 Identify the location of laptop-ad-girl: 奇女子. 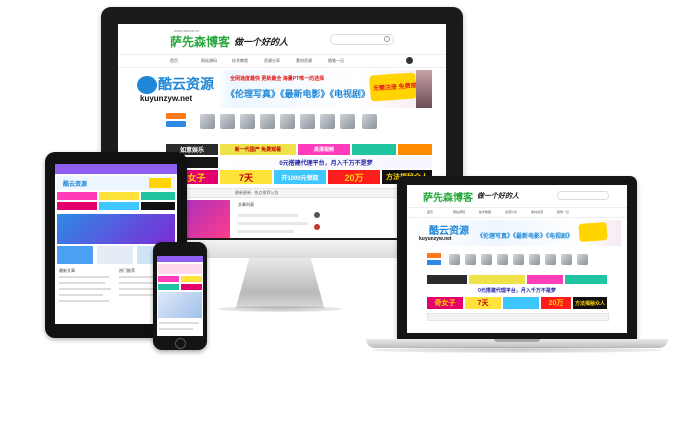
(445, 303).